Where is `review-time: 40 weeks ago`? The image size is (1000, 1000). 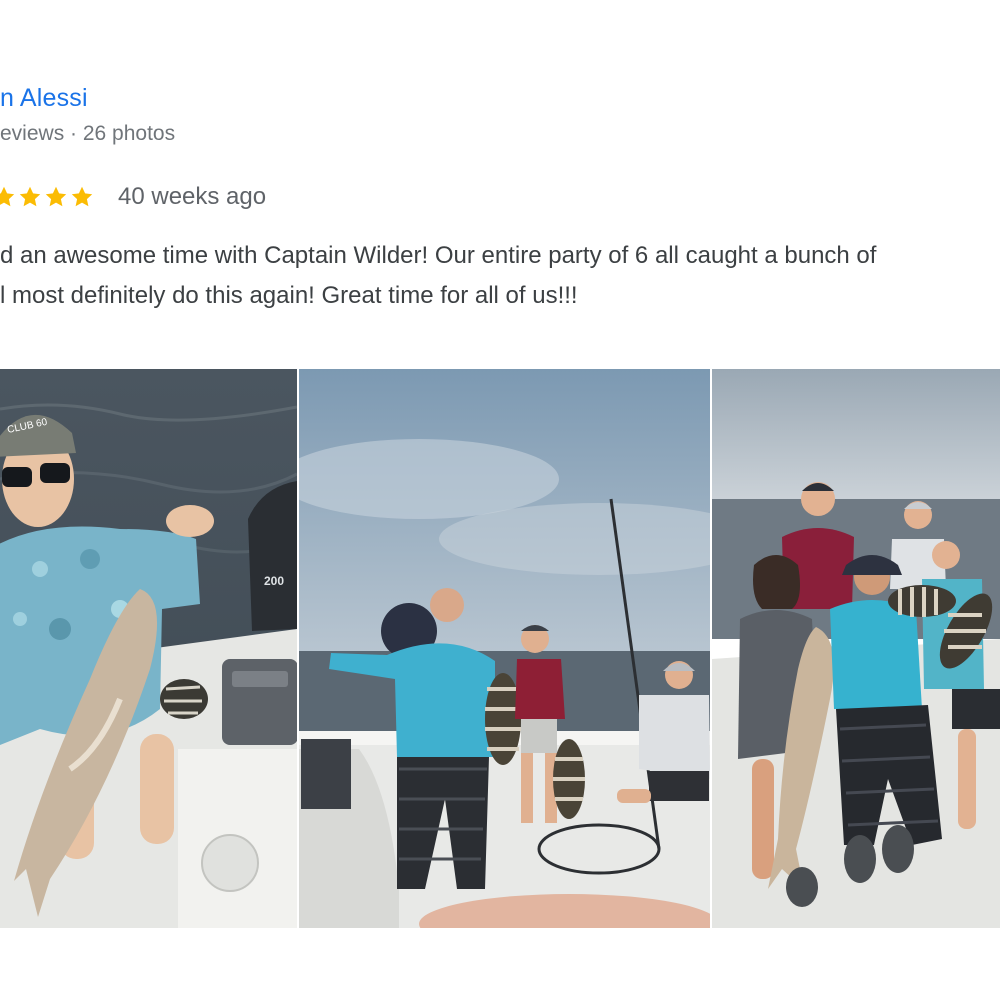 review-time: 40 weeks ago is located at coordinates (192, 196).